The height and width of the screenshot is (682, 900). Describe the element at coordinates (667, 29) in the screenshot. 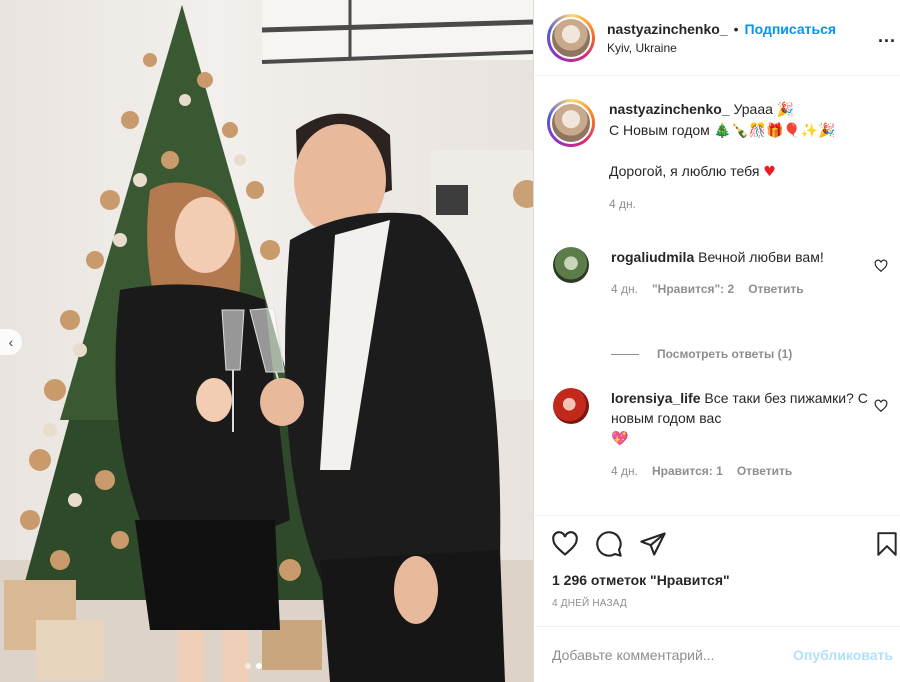

I see `author-username: nastyazinchenko_` at that location.